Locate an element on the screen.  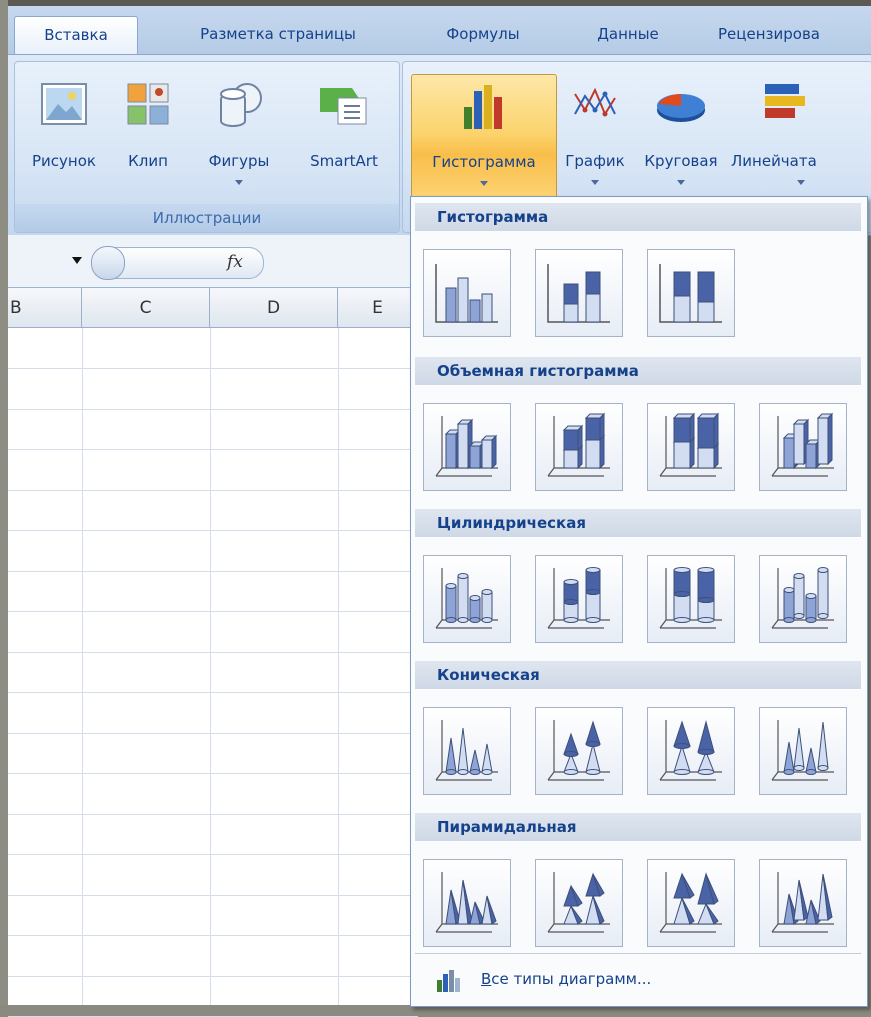
column-chart-button: Гистограмма is located at coordinates (484, 141).